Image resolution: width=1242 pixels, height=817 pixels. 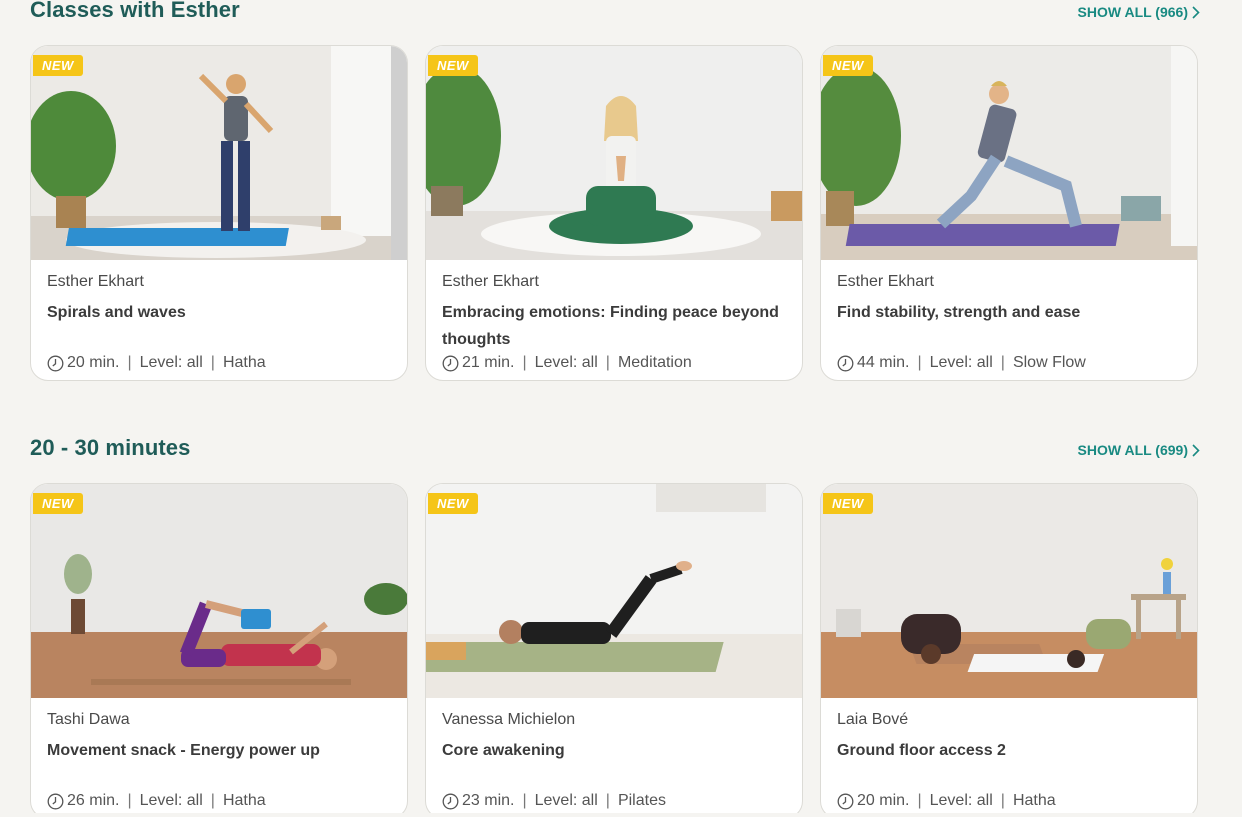 I want to click on card-info: Laia Bové Ground floor access 2, so click(x=1009, y=737).